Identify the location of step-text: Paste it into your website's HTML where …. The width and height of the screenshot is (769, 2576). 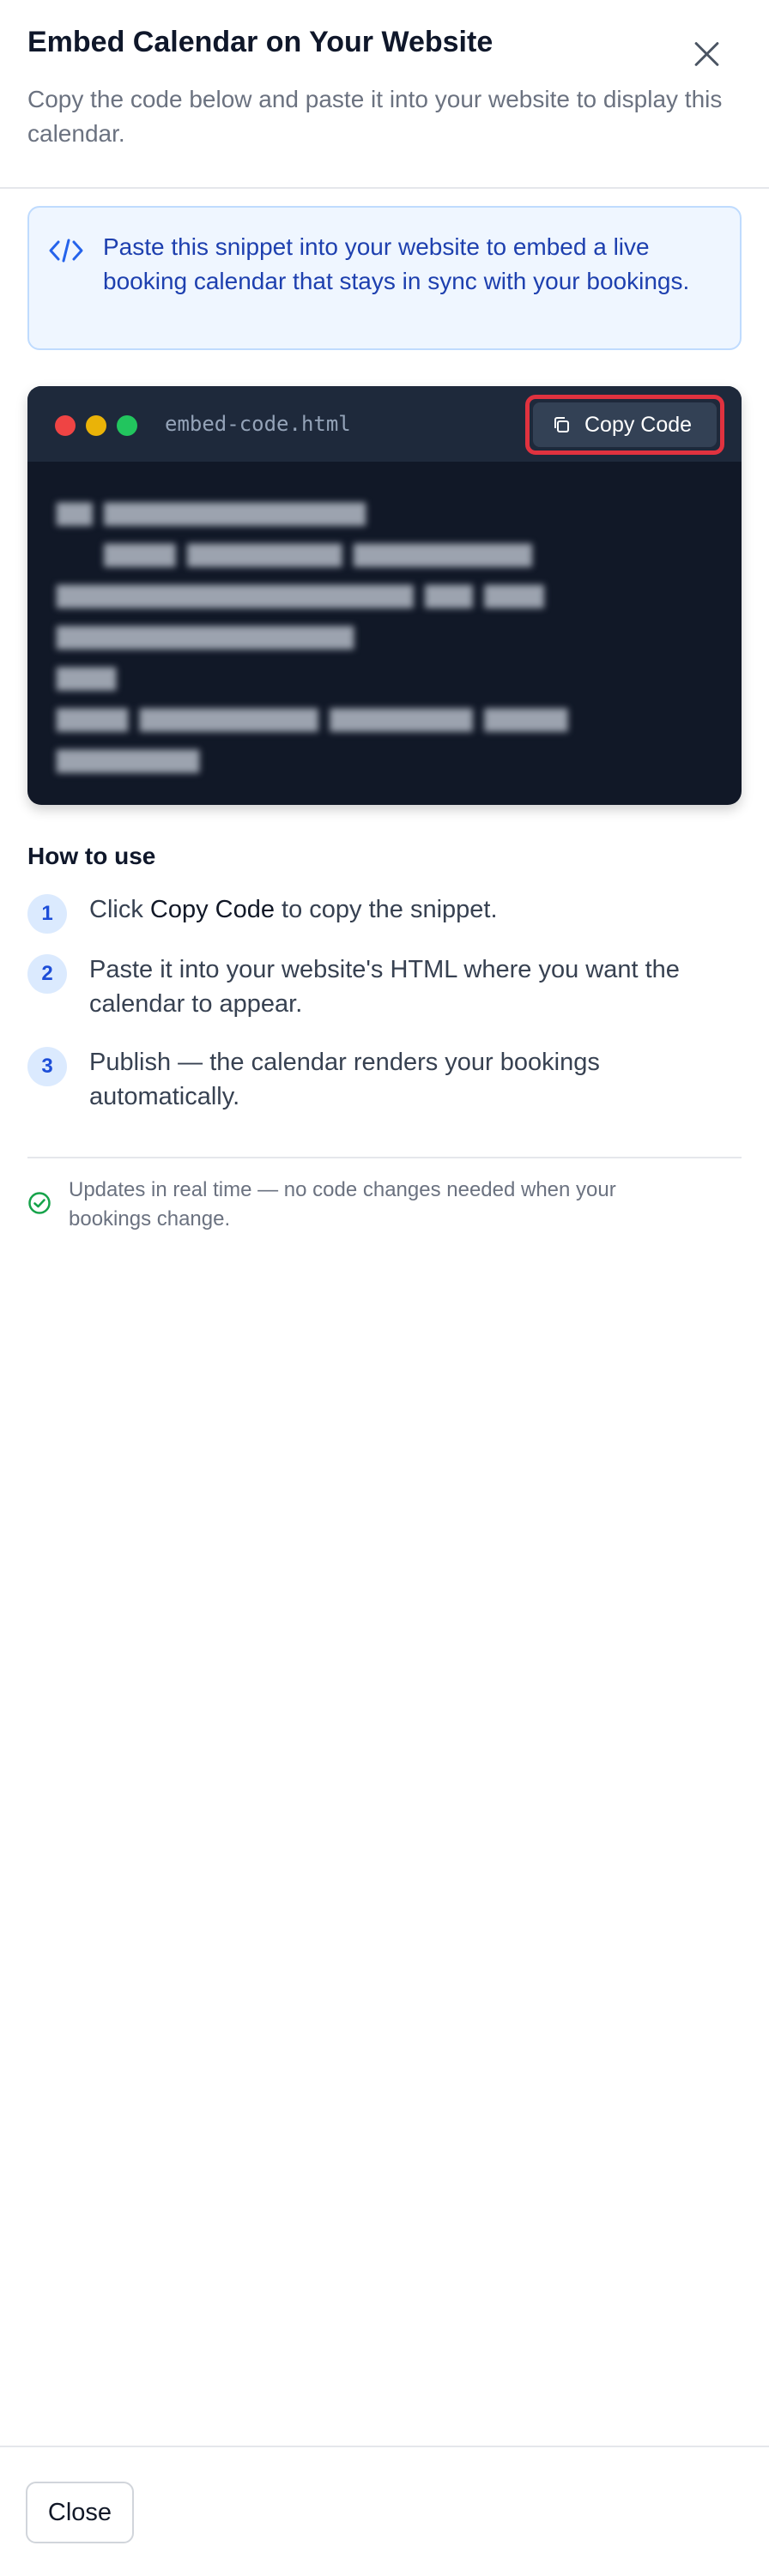
(384, 987).